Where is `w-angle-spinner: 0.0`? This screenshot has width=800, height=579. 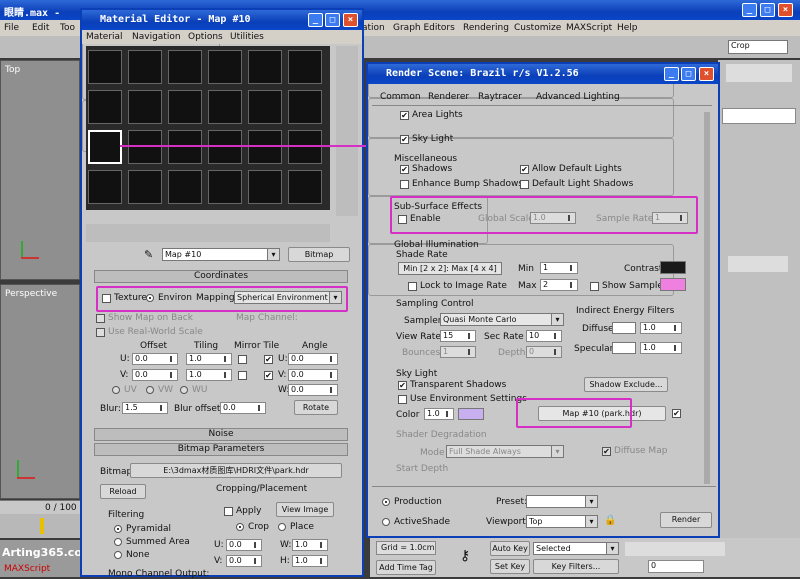 w-angle-spinner: 0.0 is located at coordinates (313, 390).